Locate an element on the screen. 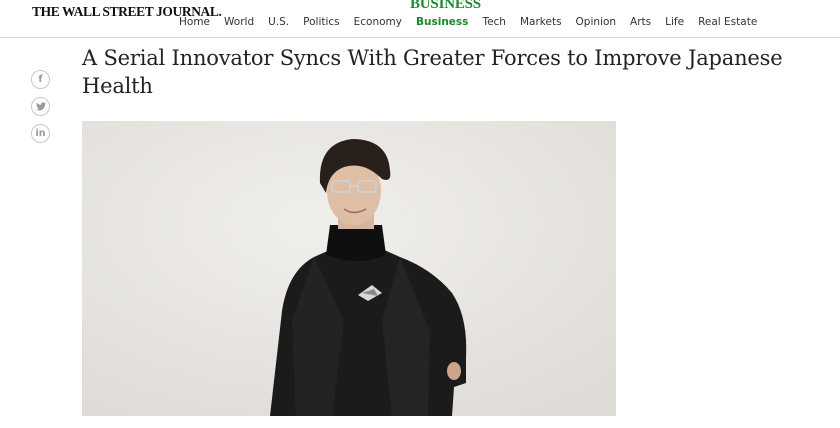 This screenshot has width=840, height=428. nav-item-business: Business is located at coordinates (442, 22).